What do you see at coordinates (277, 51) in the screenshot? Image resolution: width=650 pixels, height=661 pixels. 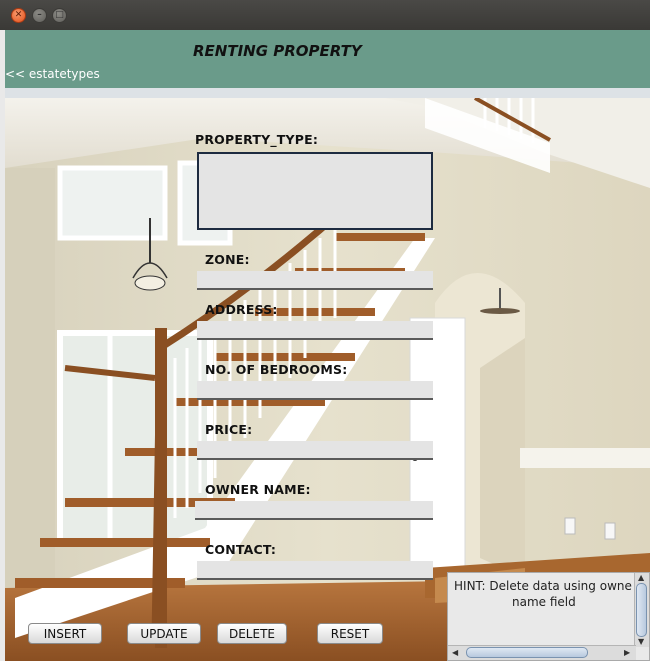 I see `page-title: RENTING PROPERTY` at bounding box center [277, 51].